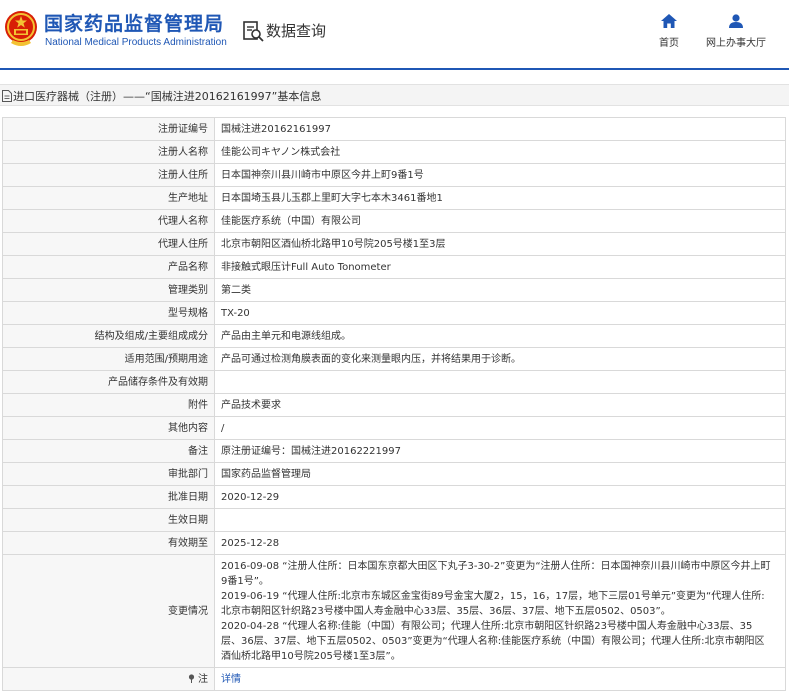  I want to click on field-value: TX-20, so click(500, 313).